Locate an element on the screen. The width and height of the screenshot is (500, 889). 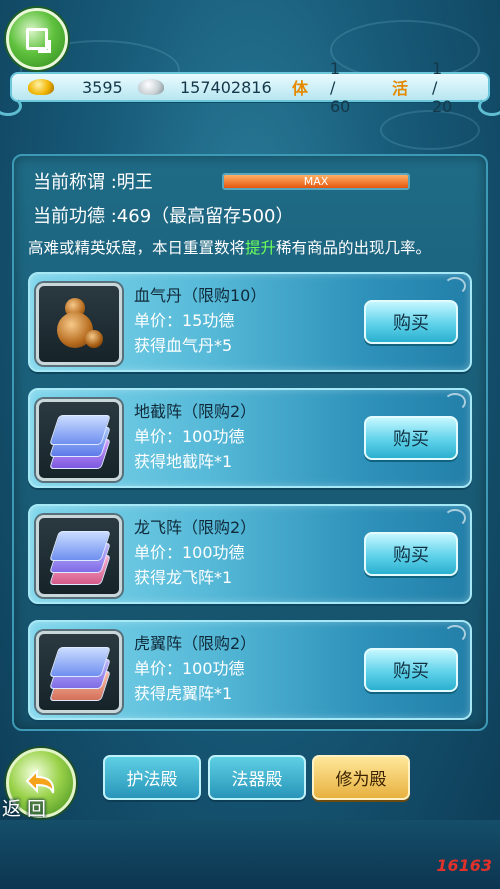
silver-resource: 157402816 is located at coordinates (205, 87).